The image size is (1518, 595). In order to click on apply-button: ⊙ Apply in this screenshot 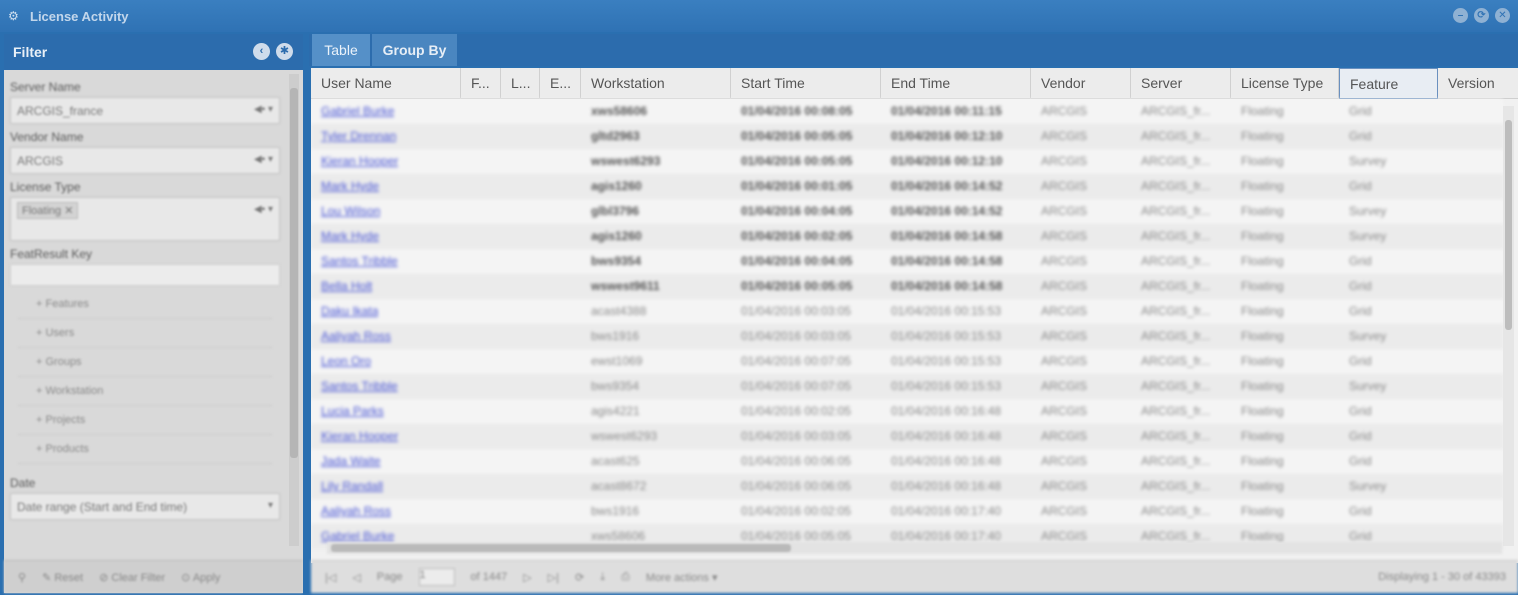, I will do `click(200, 577)`.